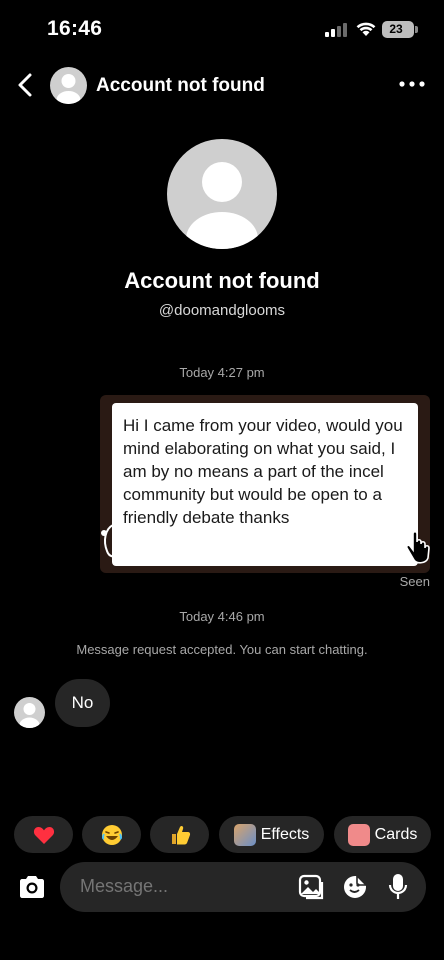  I want to click on seen-indicator: Seen, so click(414, 581).